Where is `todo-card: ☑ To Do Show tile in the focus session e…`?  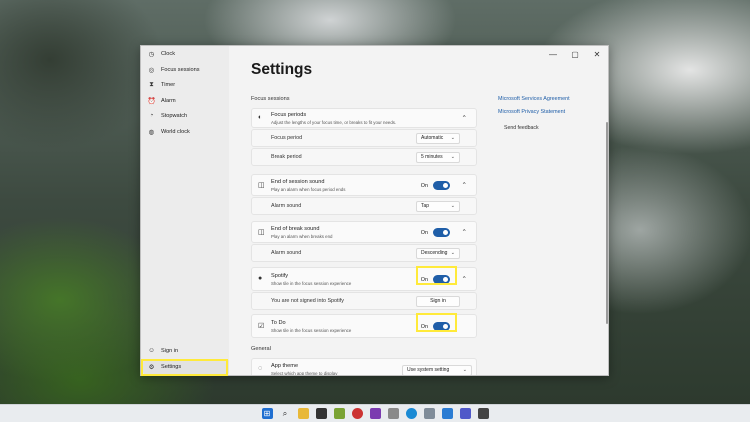 todo-card: ☑ To Do Show tile in the focus session e… is located at coordinates (364, 326).